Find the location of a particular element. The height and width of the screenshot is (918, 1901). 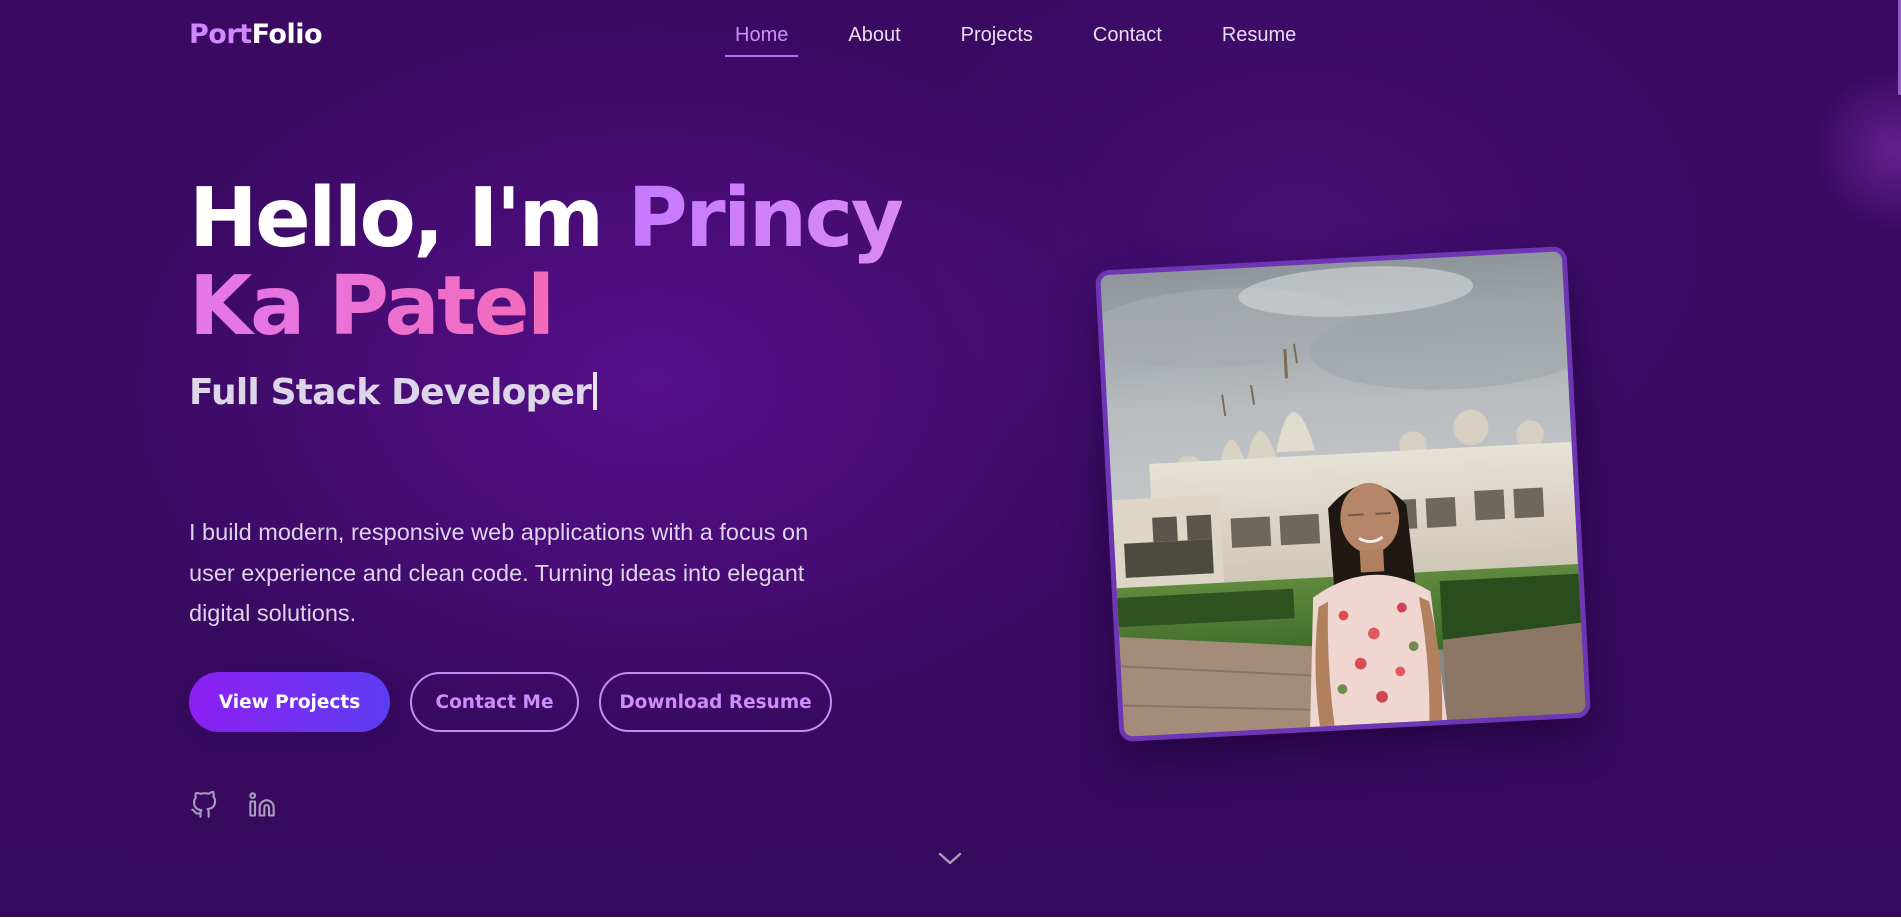

hero-role: Full Stack Developer is located at coordinates (393, 392).